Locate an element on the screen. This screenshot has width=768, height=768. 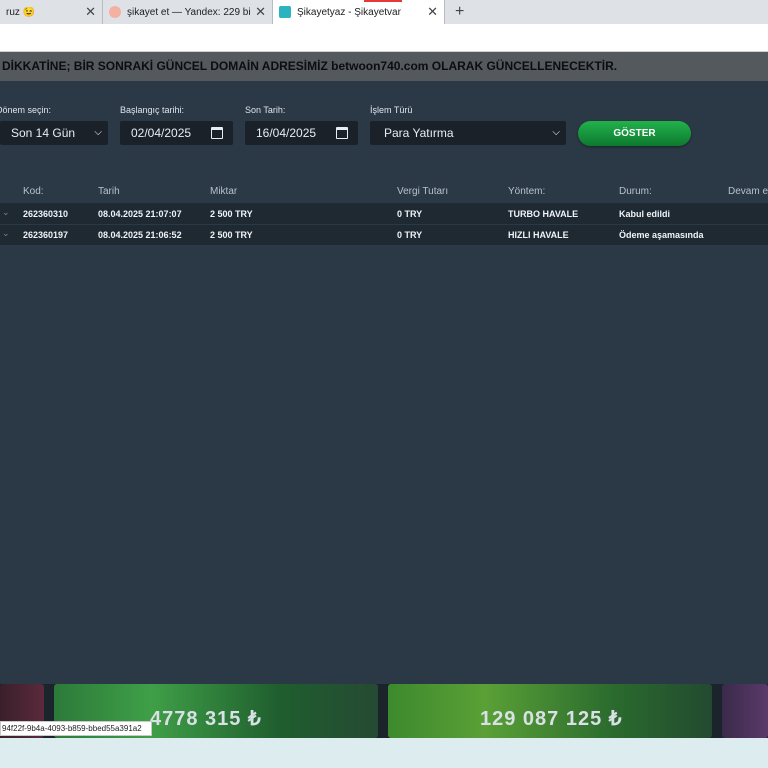
cell-date: 08.04.2025 21:07:07 is located at coordinates (140, 214).